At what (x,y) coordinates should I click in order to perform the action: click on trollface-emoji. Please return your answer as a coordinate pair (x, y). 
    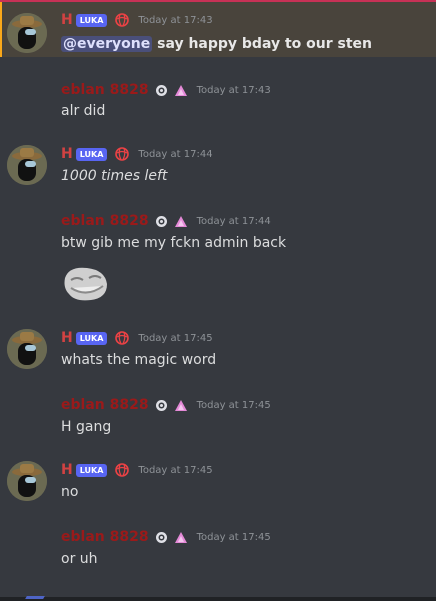
    Looking at the image, I should click on (85, 284).